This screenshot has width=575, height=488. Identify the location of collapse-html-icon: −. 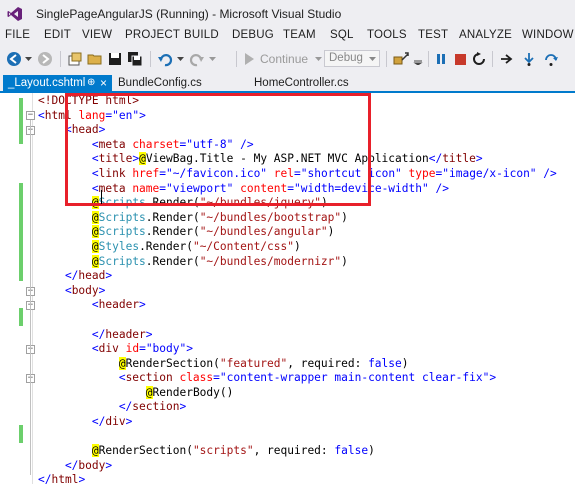
(30, 115).